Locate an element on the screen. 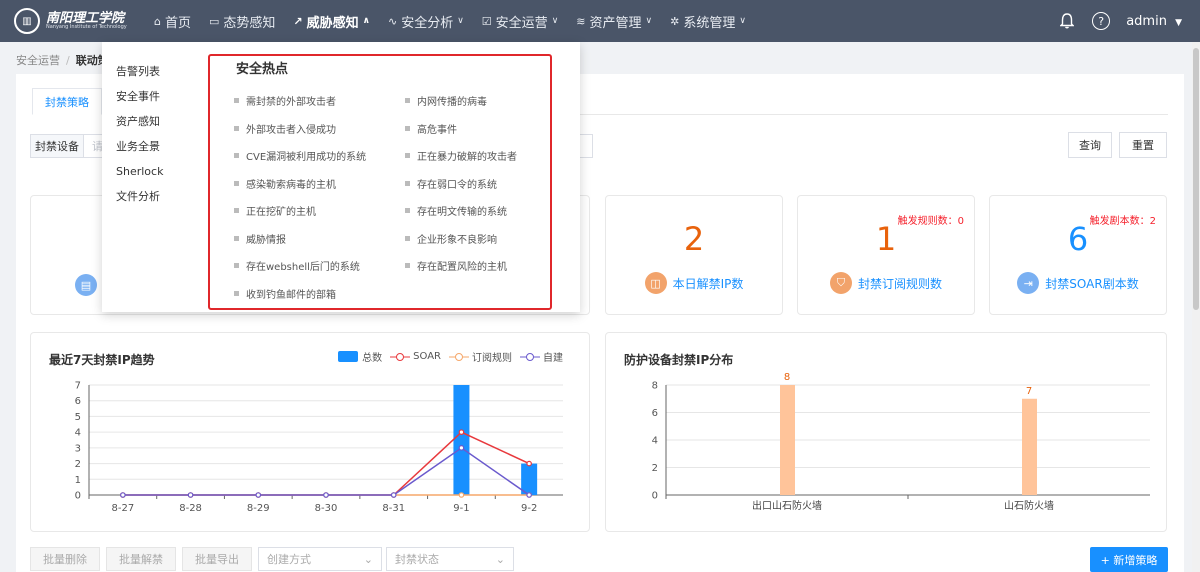 The image size is (1200, 572). add-policy-button: + 新增策略 is located at coordinates (1129, 559).